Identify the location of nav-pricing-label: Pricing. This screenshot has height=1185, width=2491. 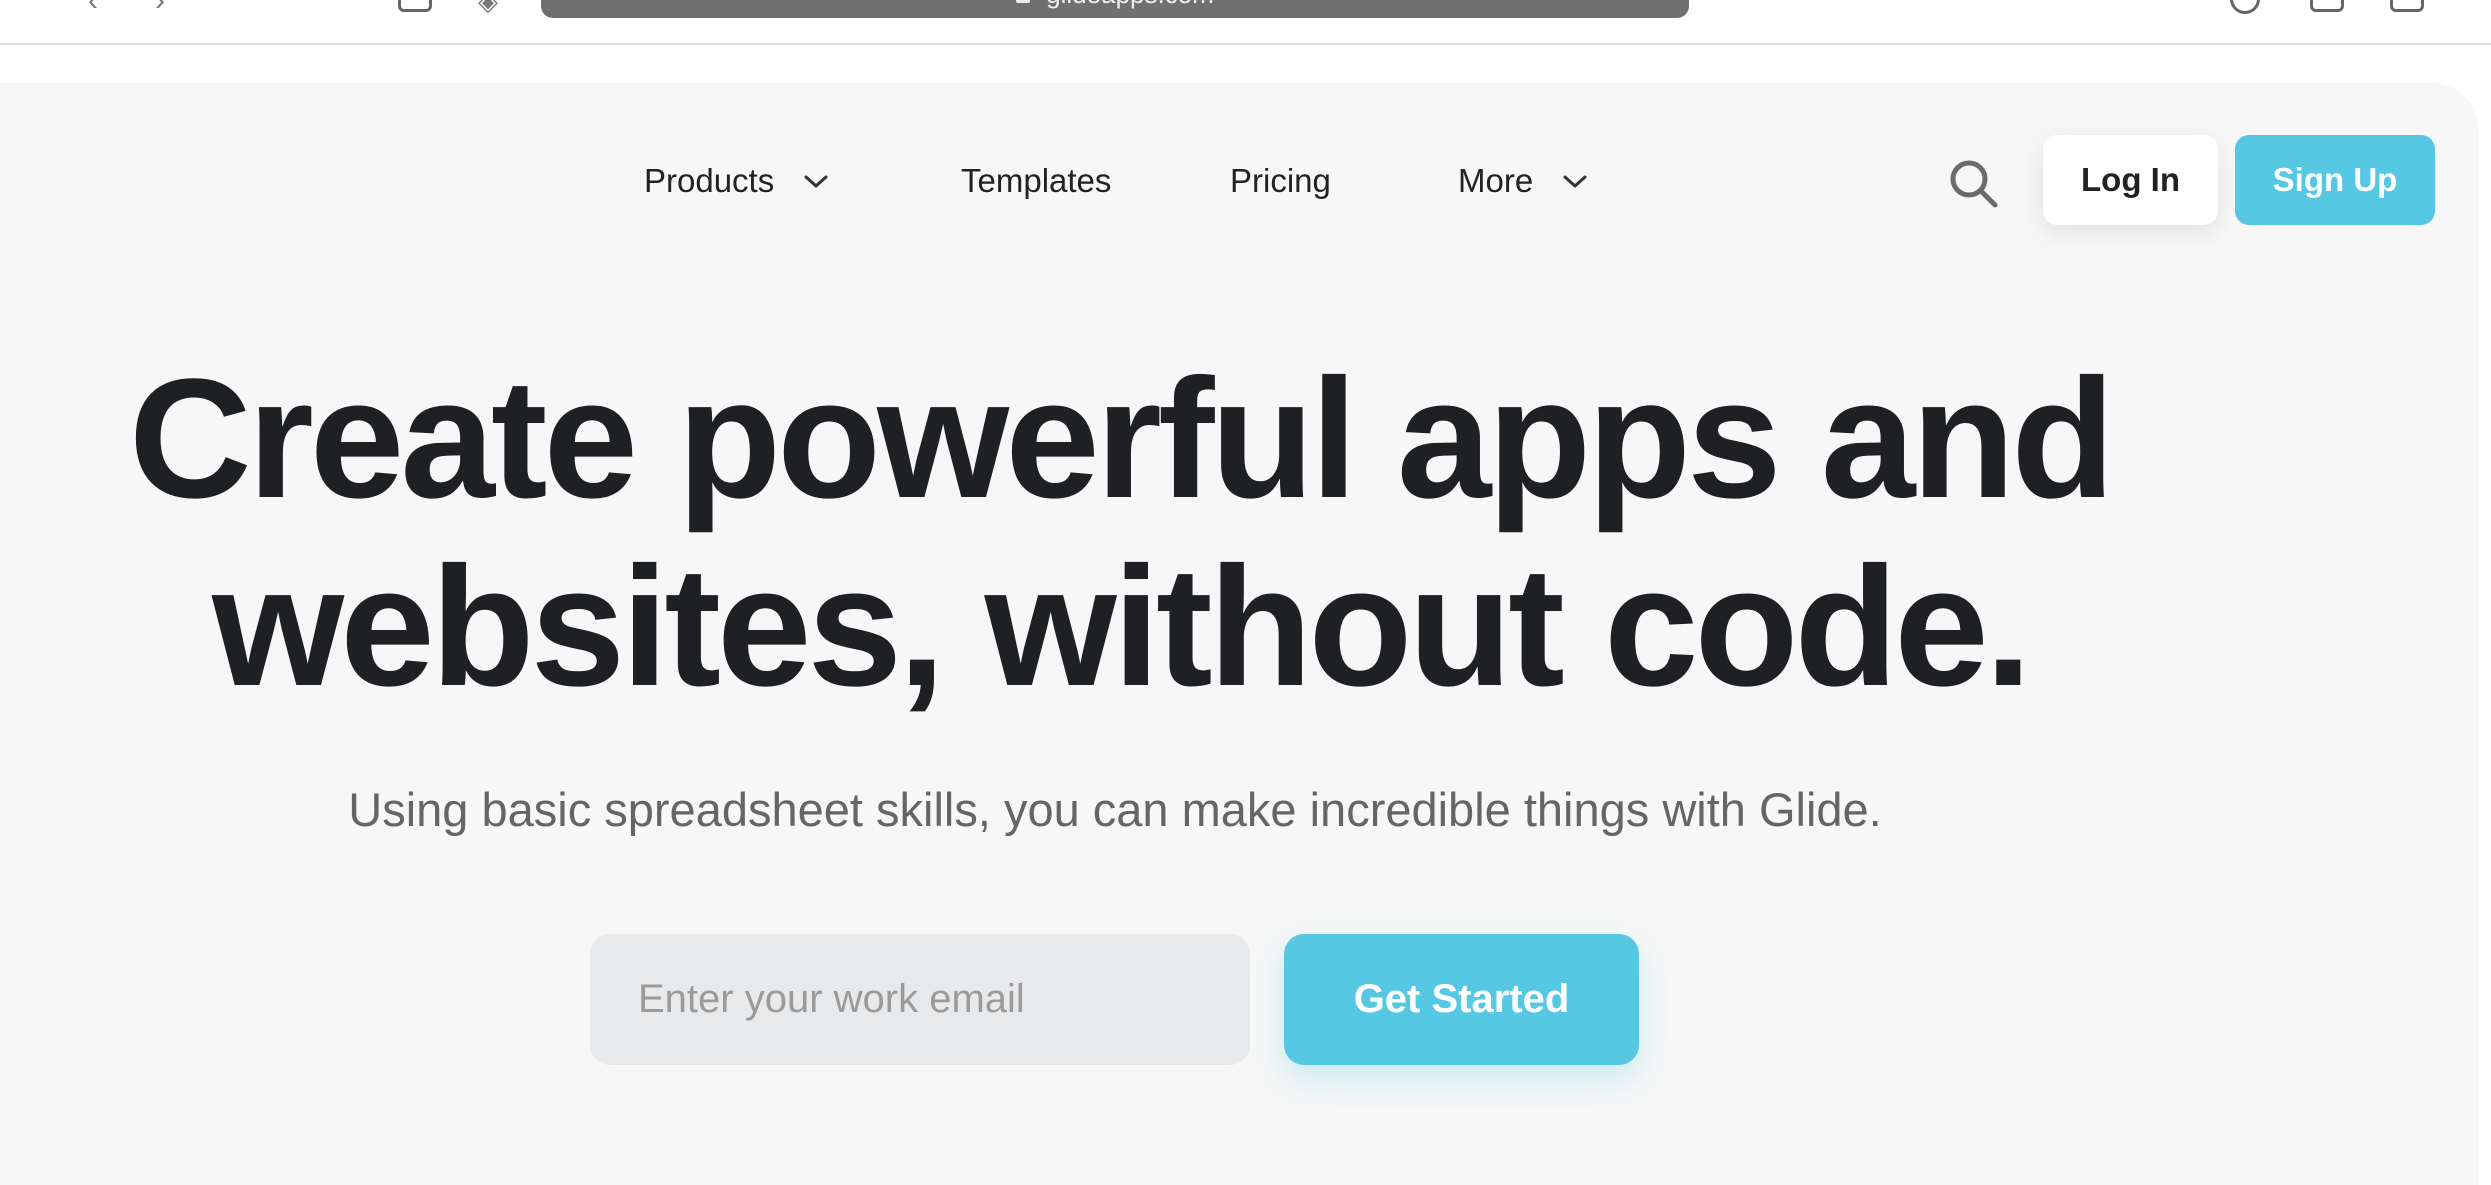
(1280, 180).